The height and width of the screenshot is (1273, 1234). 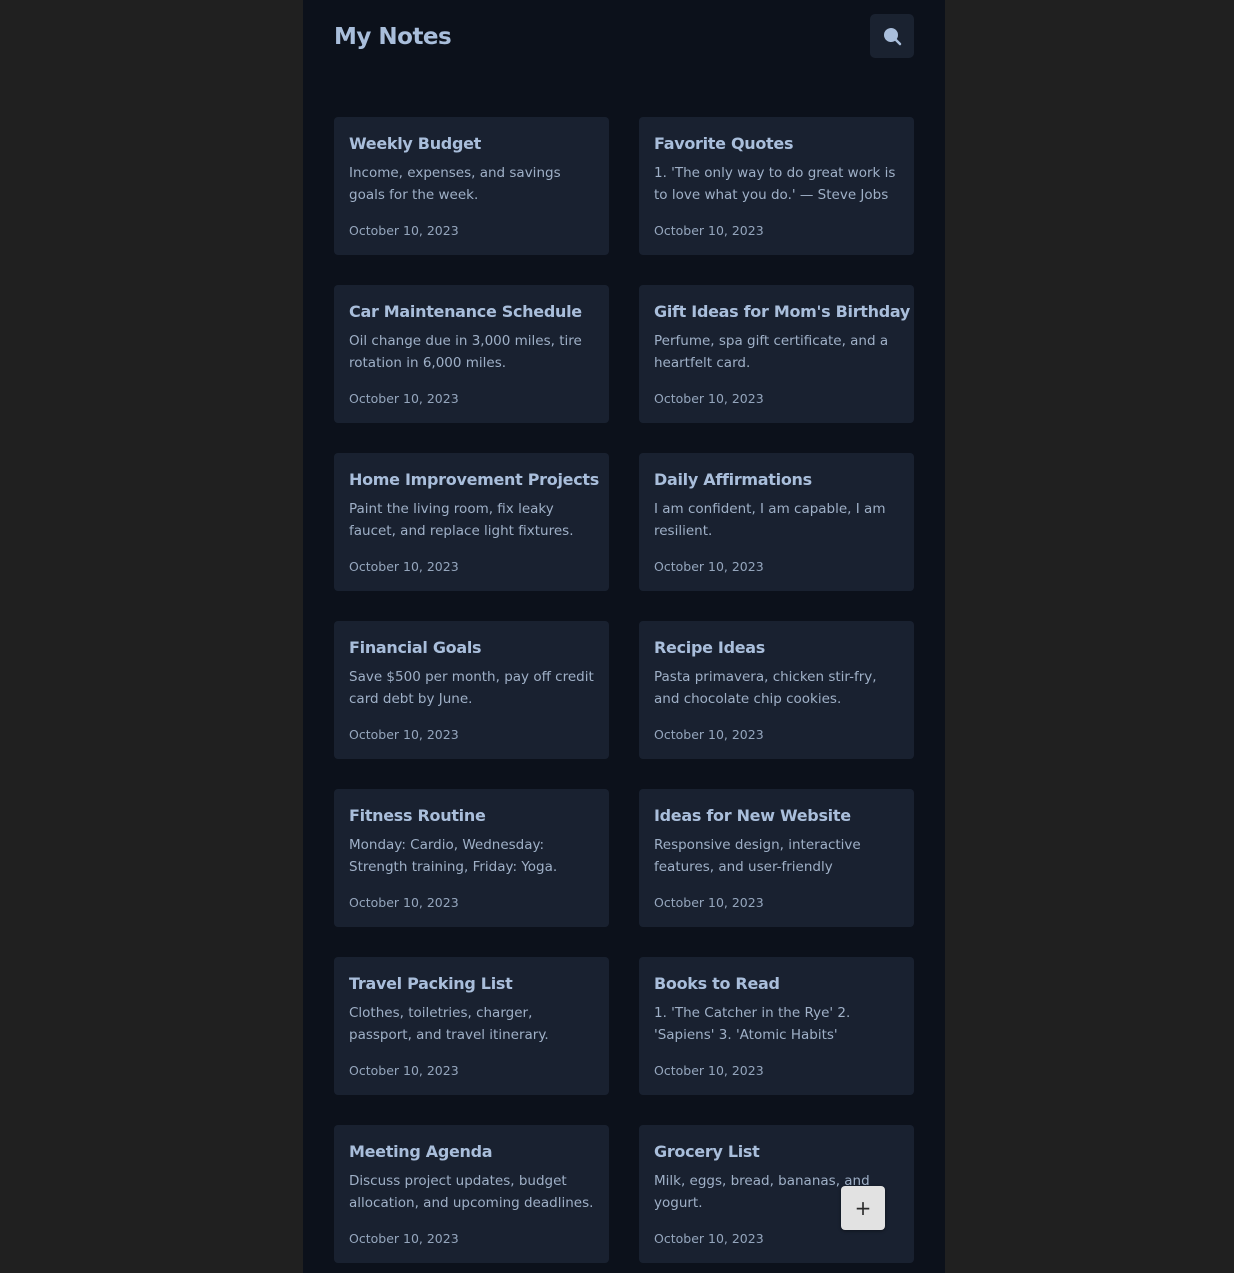 I want to click on search-button, so click(x=892, y=36).